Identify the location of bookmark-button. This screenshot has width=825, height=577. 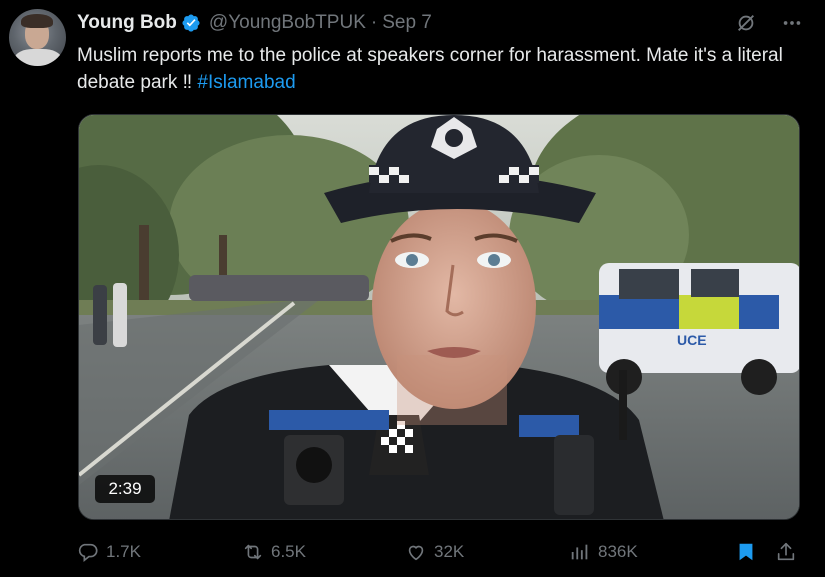
(746, 552).